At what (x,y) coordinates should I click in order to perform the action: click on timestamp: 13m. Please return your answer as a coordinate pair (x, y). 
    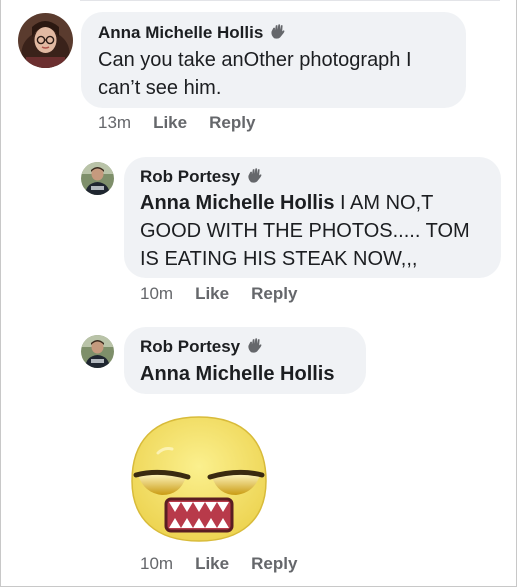
    Looking at the image, I should click on (114, 123).